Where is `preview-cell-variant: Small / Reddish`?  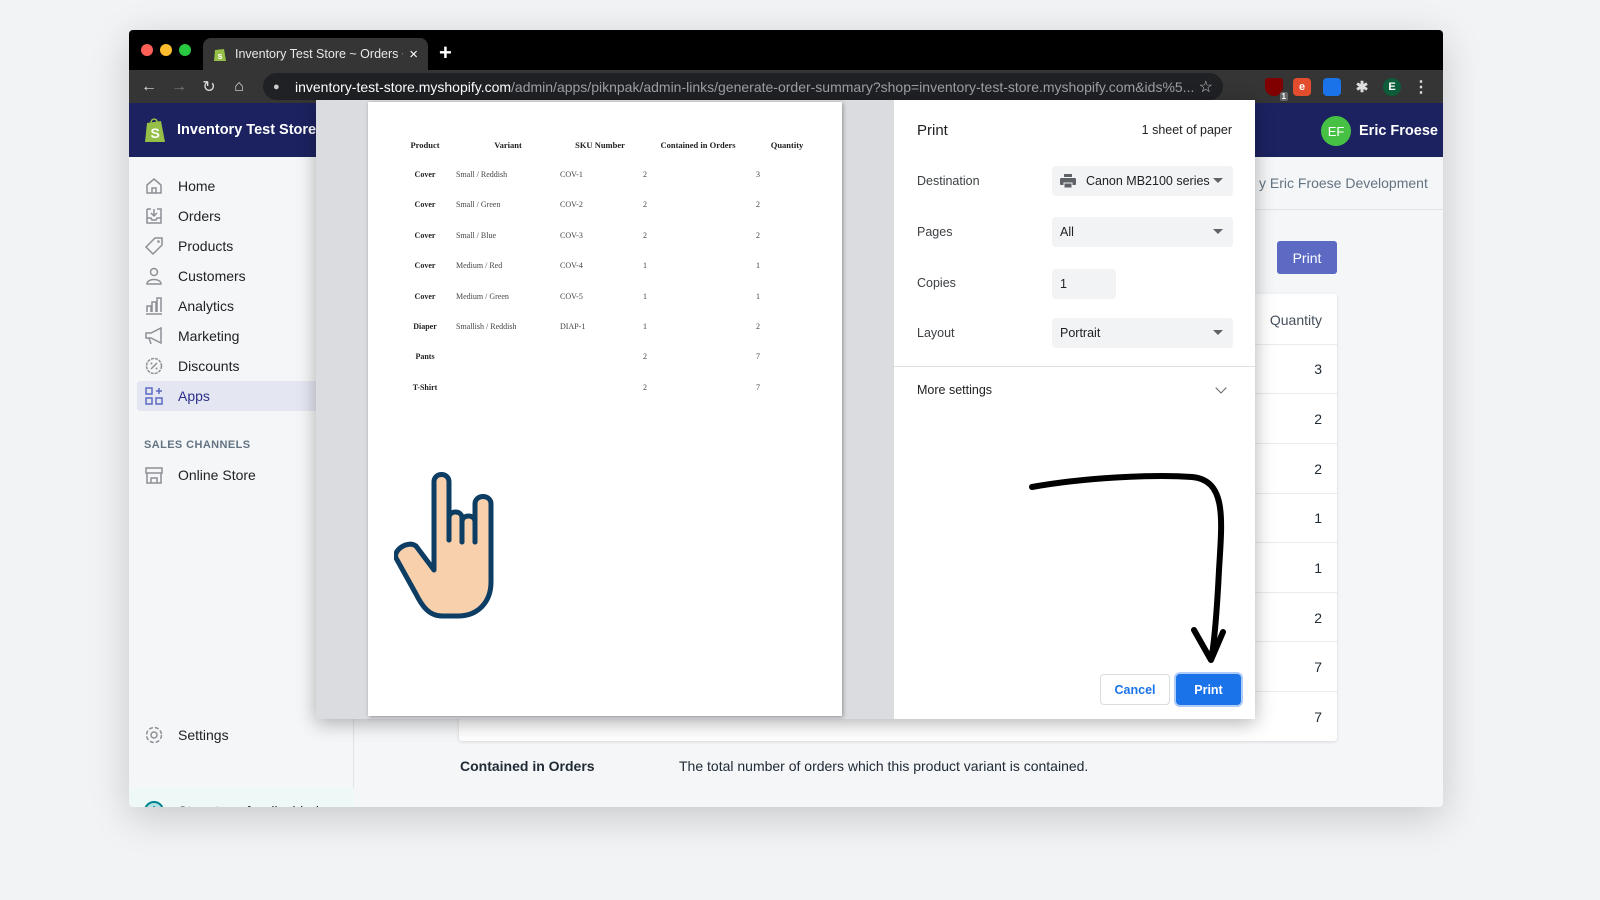 preview-cell-variant: Small / Reddish is located at coordinates (482, 174).